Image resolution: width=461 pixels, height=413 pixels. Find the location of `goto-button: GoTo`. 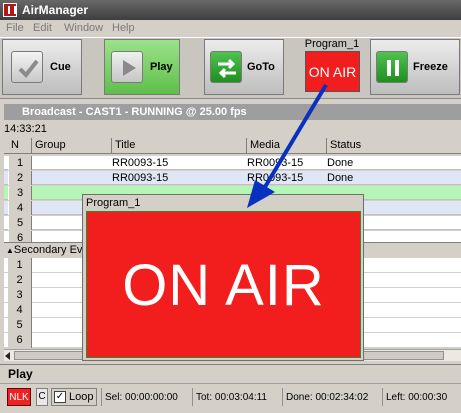

goto-button: GoTo is located at coordinates (244, 67).